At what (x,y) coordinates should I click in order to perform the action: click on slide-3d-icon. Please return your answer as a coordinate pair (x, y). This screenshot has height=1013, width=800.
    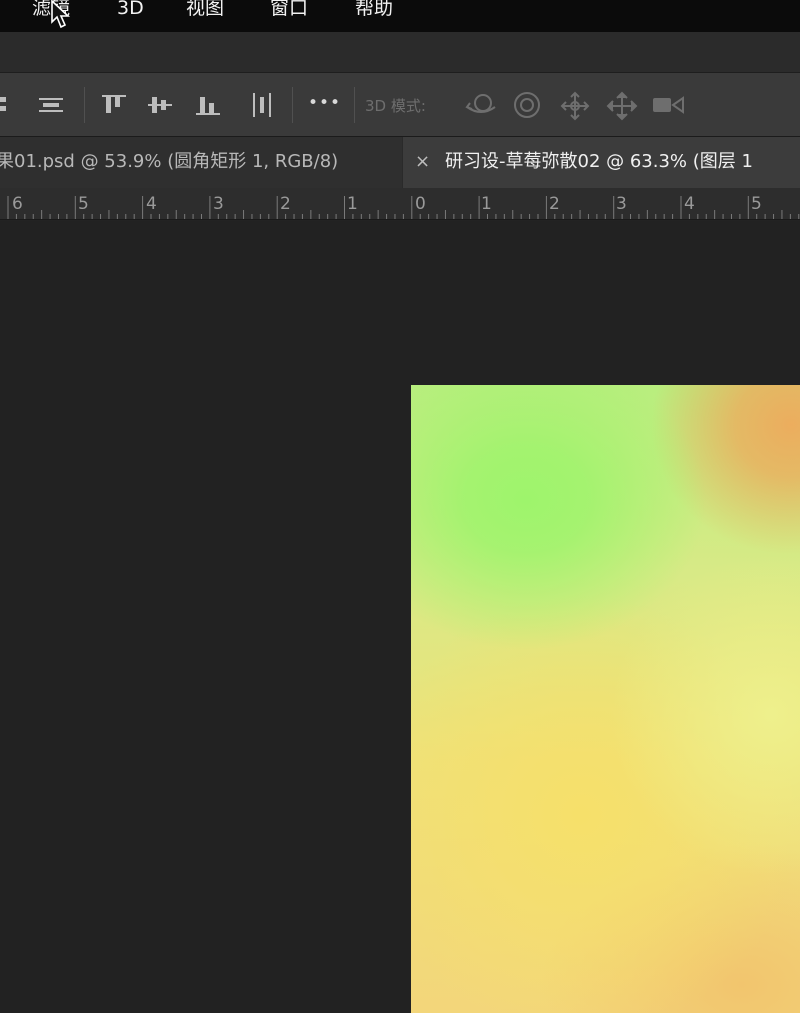
    Looking at the image, I should click on (622, 106).